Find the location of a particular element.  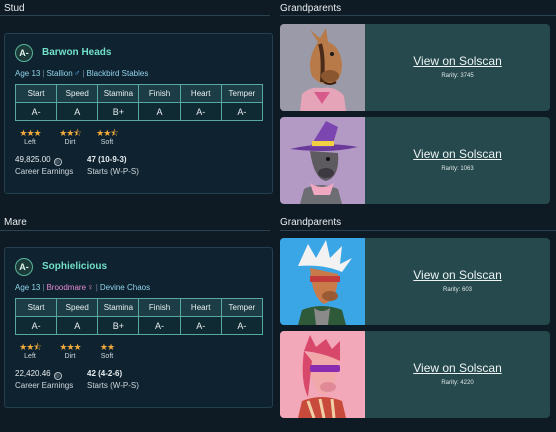

rarity-label: Rarity: 3745 is located at coordinates (457, 76).